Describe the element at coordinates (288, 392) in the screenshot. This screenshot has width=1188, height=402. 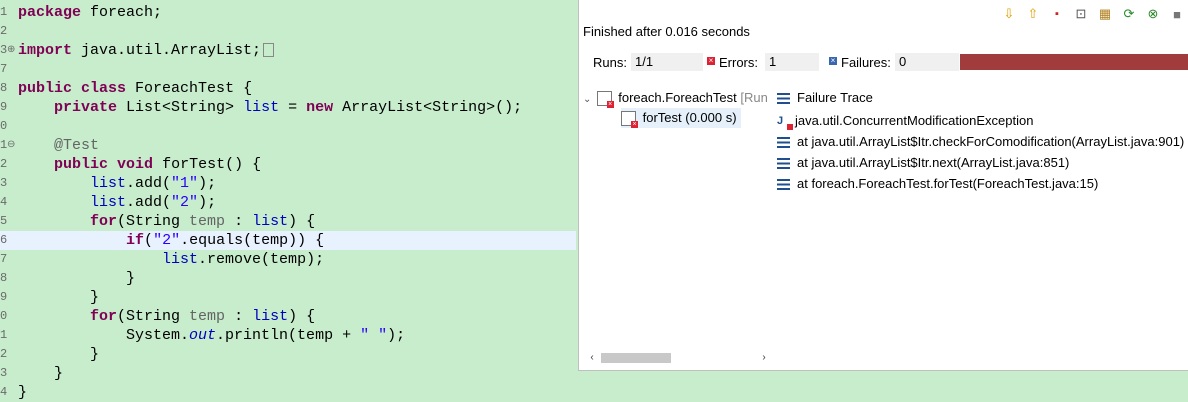
I see `code-line: 4}` at that location.